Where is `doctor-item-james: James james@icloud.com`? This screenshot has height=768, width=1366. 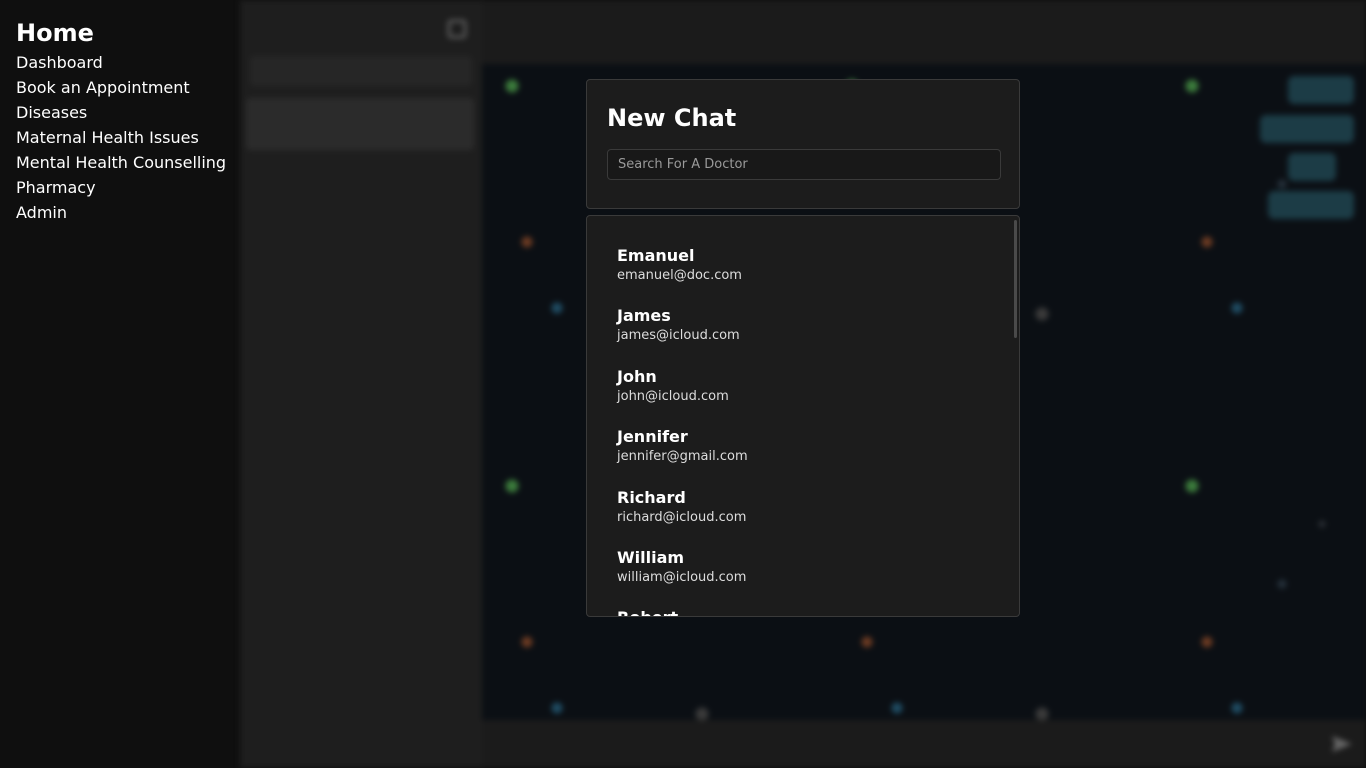
doctor-item-james: James james@icloud.com is located at coordinates (803, 335).